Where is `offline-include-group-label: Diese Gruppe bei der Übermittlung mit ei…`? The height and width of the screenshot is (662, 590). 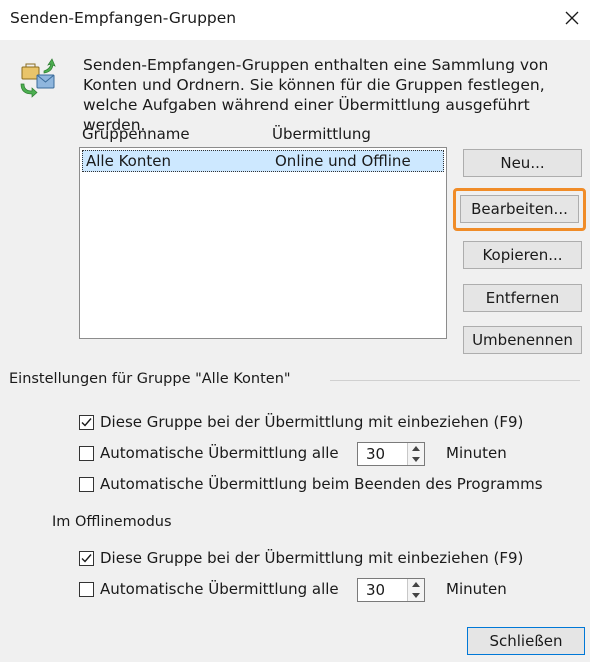 offline-include-group-label: Diese Gruppe bei der Übermittlung mit ei… is located at coordinates (312, 558).